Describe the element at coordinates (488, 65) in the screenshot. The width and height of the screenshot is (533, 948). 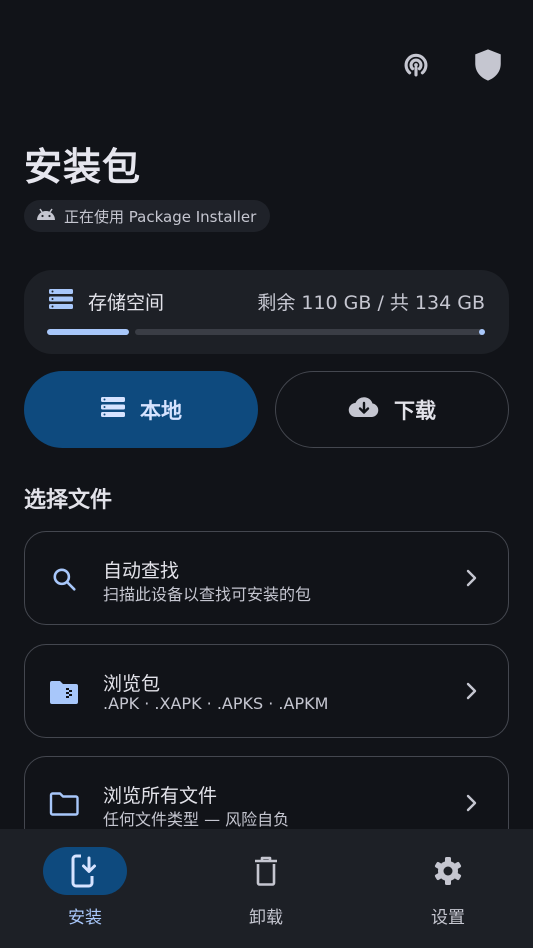
I see `shield-icon` at that location.